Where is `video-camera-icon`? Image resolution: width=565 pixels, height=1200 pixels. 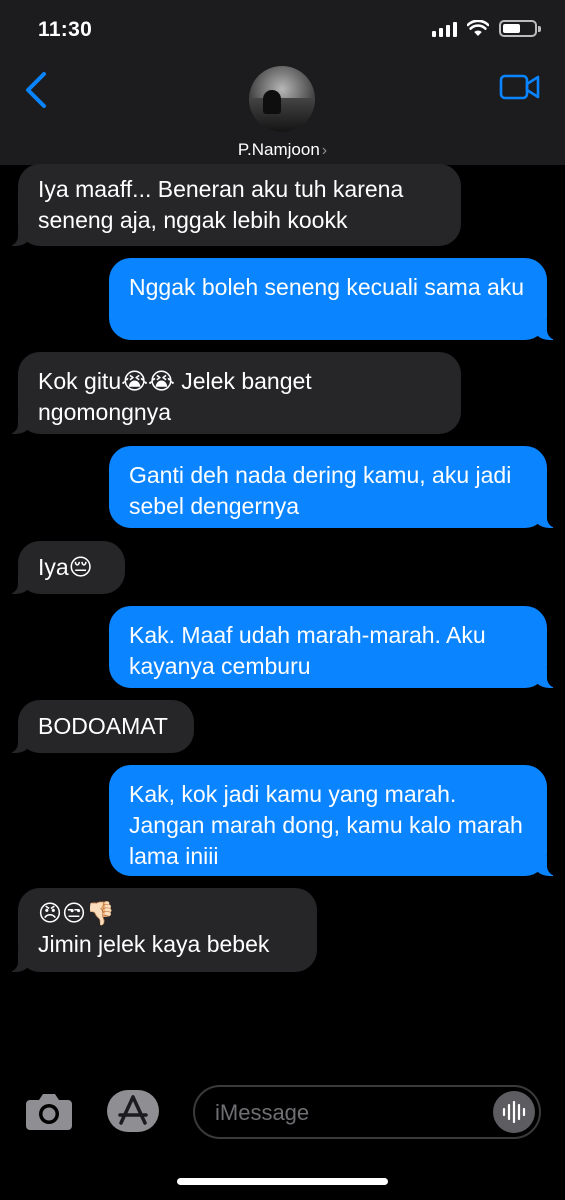
video-camera-icon is located at coordinates (519, 87).